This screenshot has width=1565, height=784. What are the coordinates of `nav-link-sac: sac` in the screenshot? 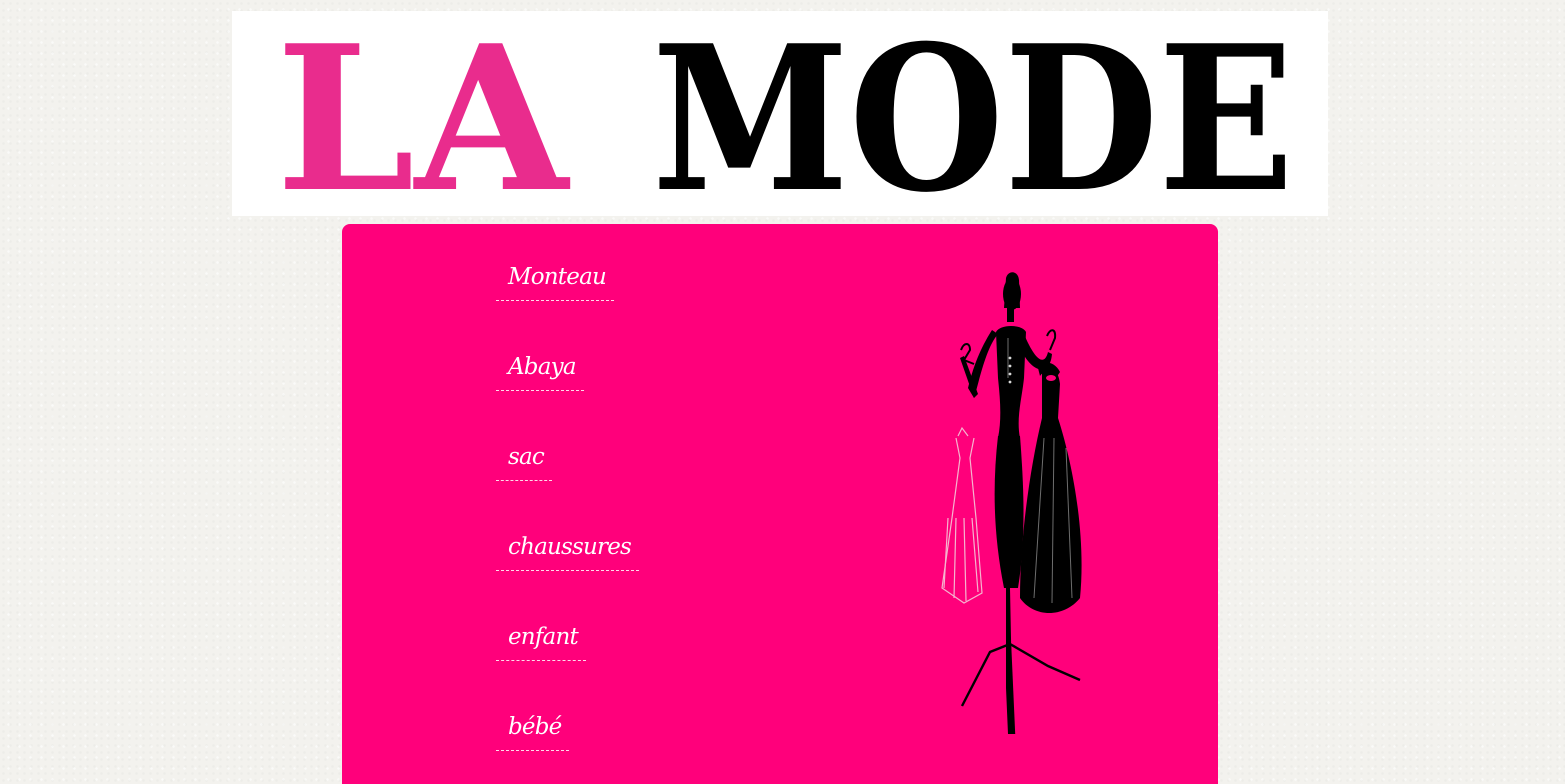 It's located at (524, 462).